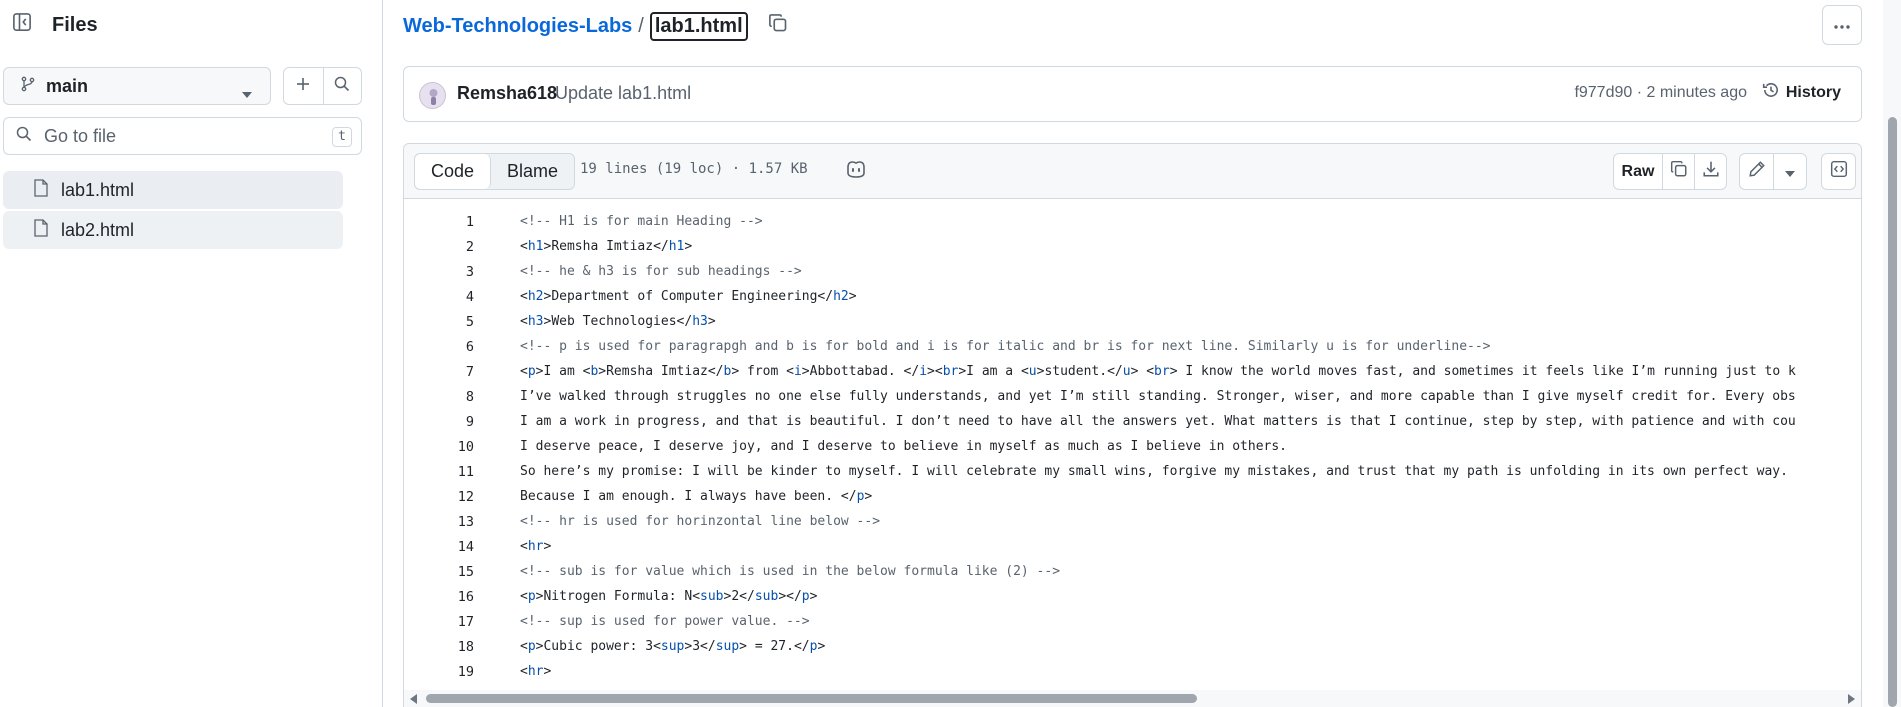 The width and height of the screenshot is (1901, 707). Describe the element at coordinates (1638, 171) in the screenshot. I see `raw-button: Raw` at that location.